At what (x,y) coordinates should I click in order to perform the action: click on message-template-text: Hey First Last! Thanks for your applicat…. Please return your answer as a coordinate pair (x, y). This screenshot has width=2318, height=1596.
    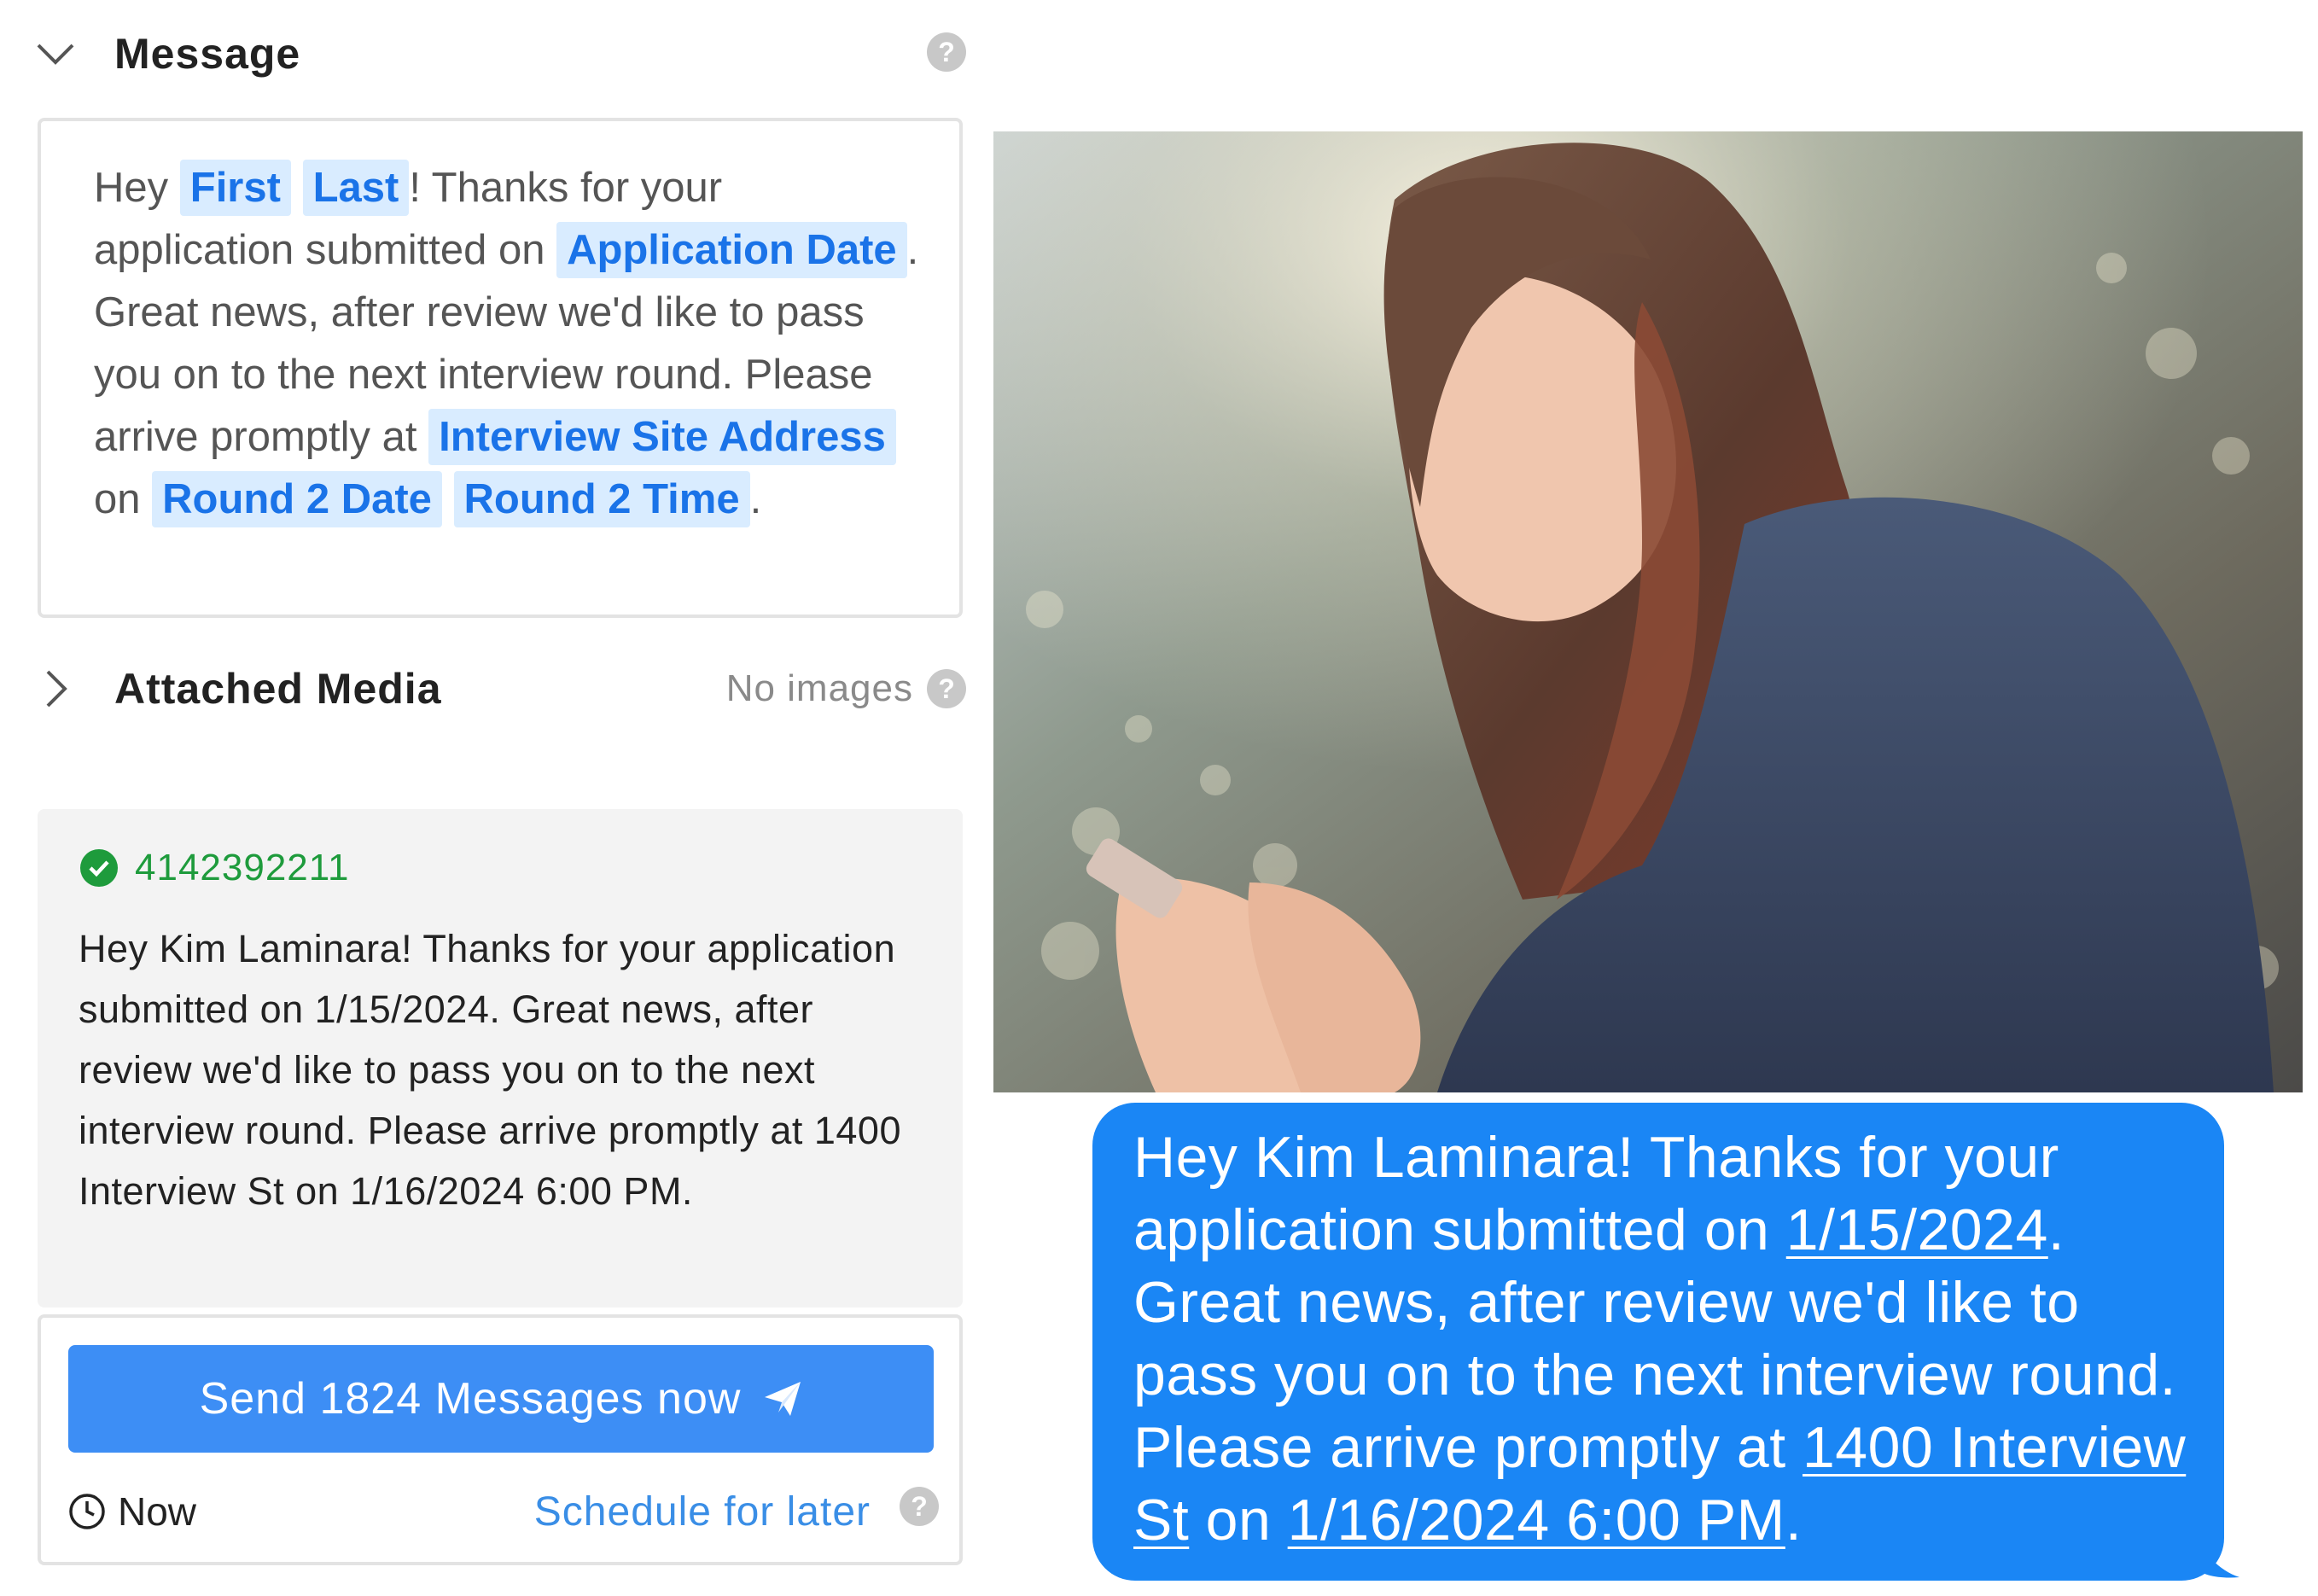
    Looking at the image, I should click on (512, 344).